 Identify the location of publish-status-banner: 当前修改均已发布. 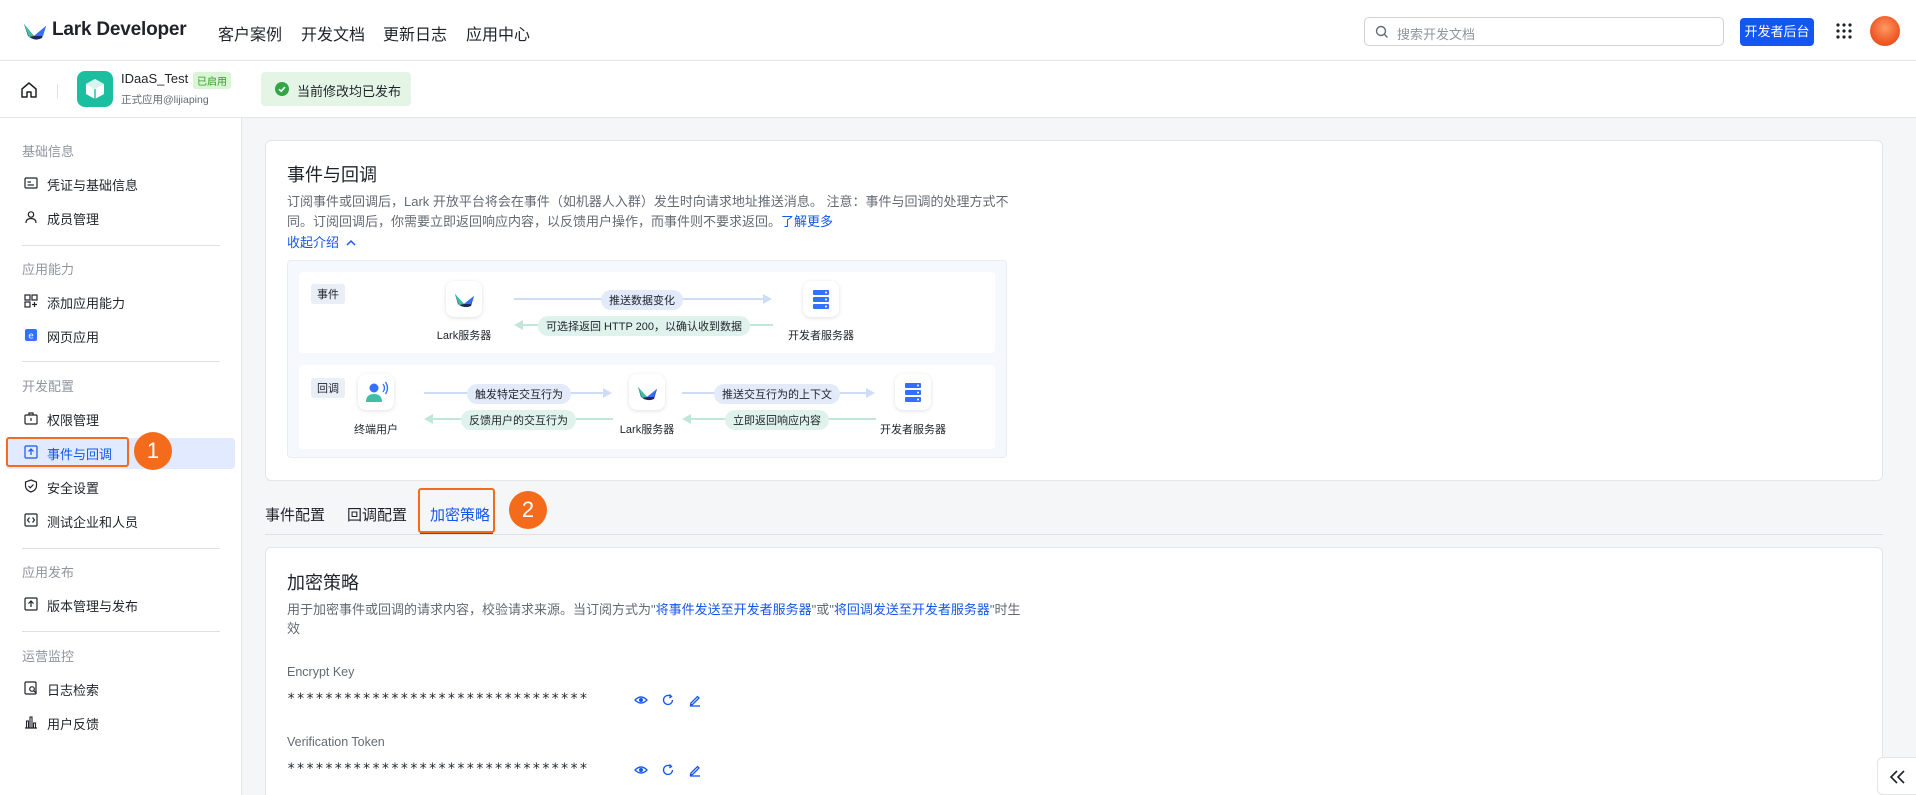
(336, 89).